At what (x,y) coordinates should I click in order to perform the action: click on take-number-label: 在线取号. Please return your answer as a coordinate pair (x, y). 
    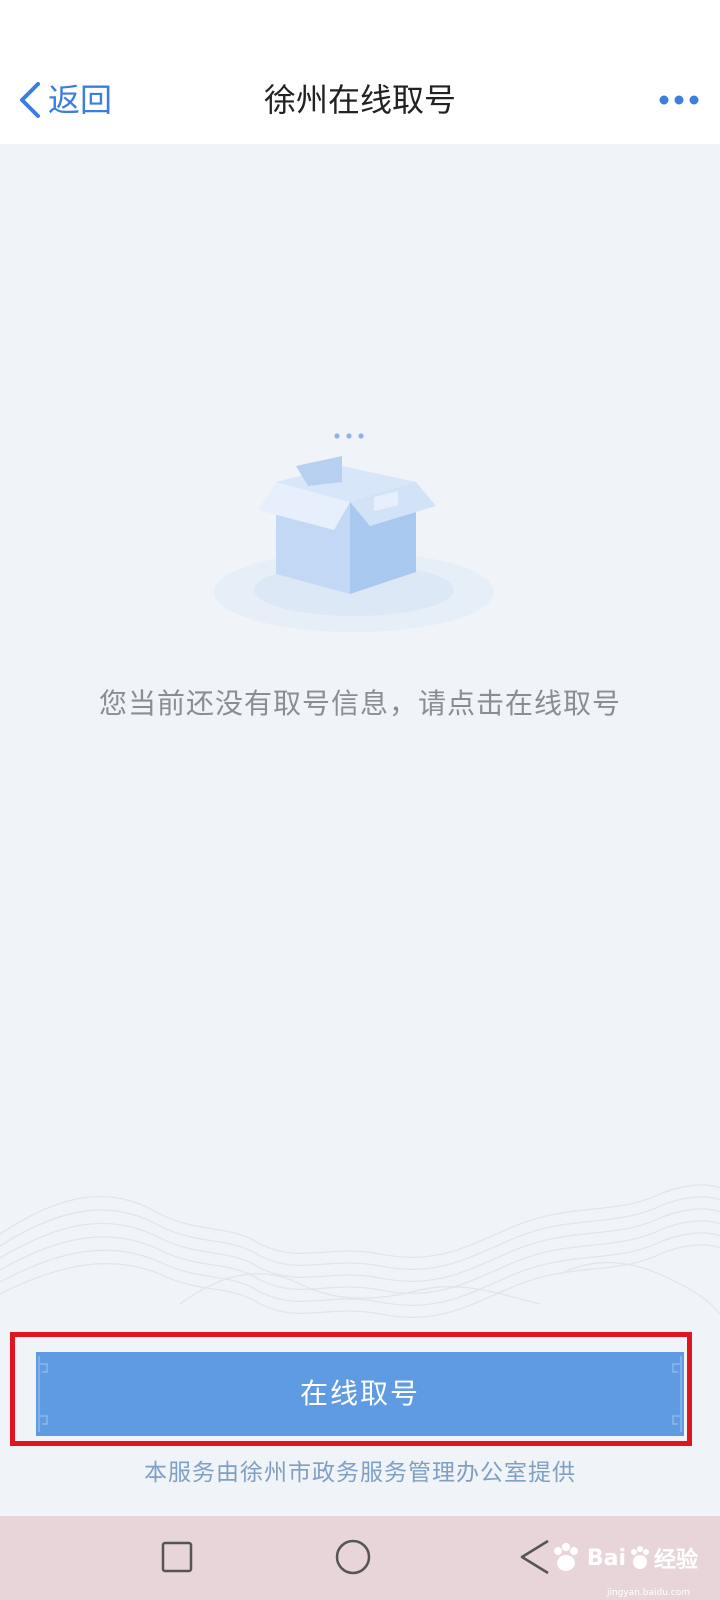
    Looking at the image, I should click on (359, 1393).